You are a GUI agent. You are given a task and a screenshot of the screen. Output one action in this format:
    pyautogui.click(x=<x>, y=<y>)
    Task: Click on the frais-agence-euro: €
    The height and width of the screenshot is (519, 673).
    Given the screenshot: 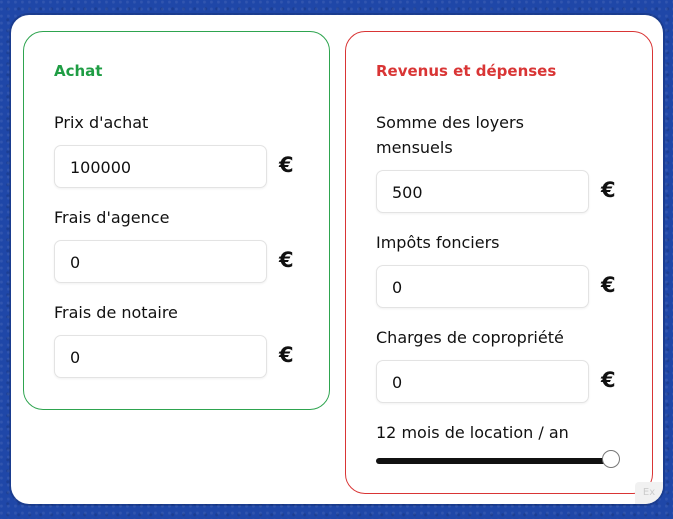 What is the action you would take?
    pyautogui.click(x=286, y=260)
    